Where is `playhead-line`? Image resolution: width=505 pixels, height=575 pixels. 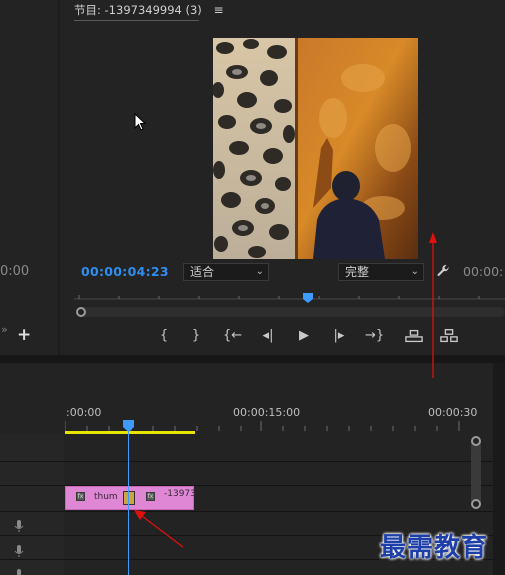
playhead-line is located at coordinates (128, 503).